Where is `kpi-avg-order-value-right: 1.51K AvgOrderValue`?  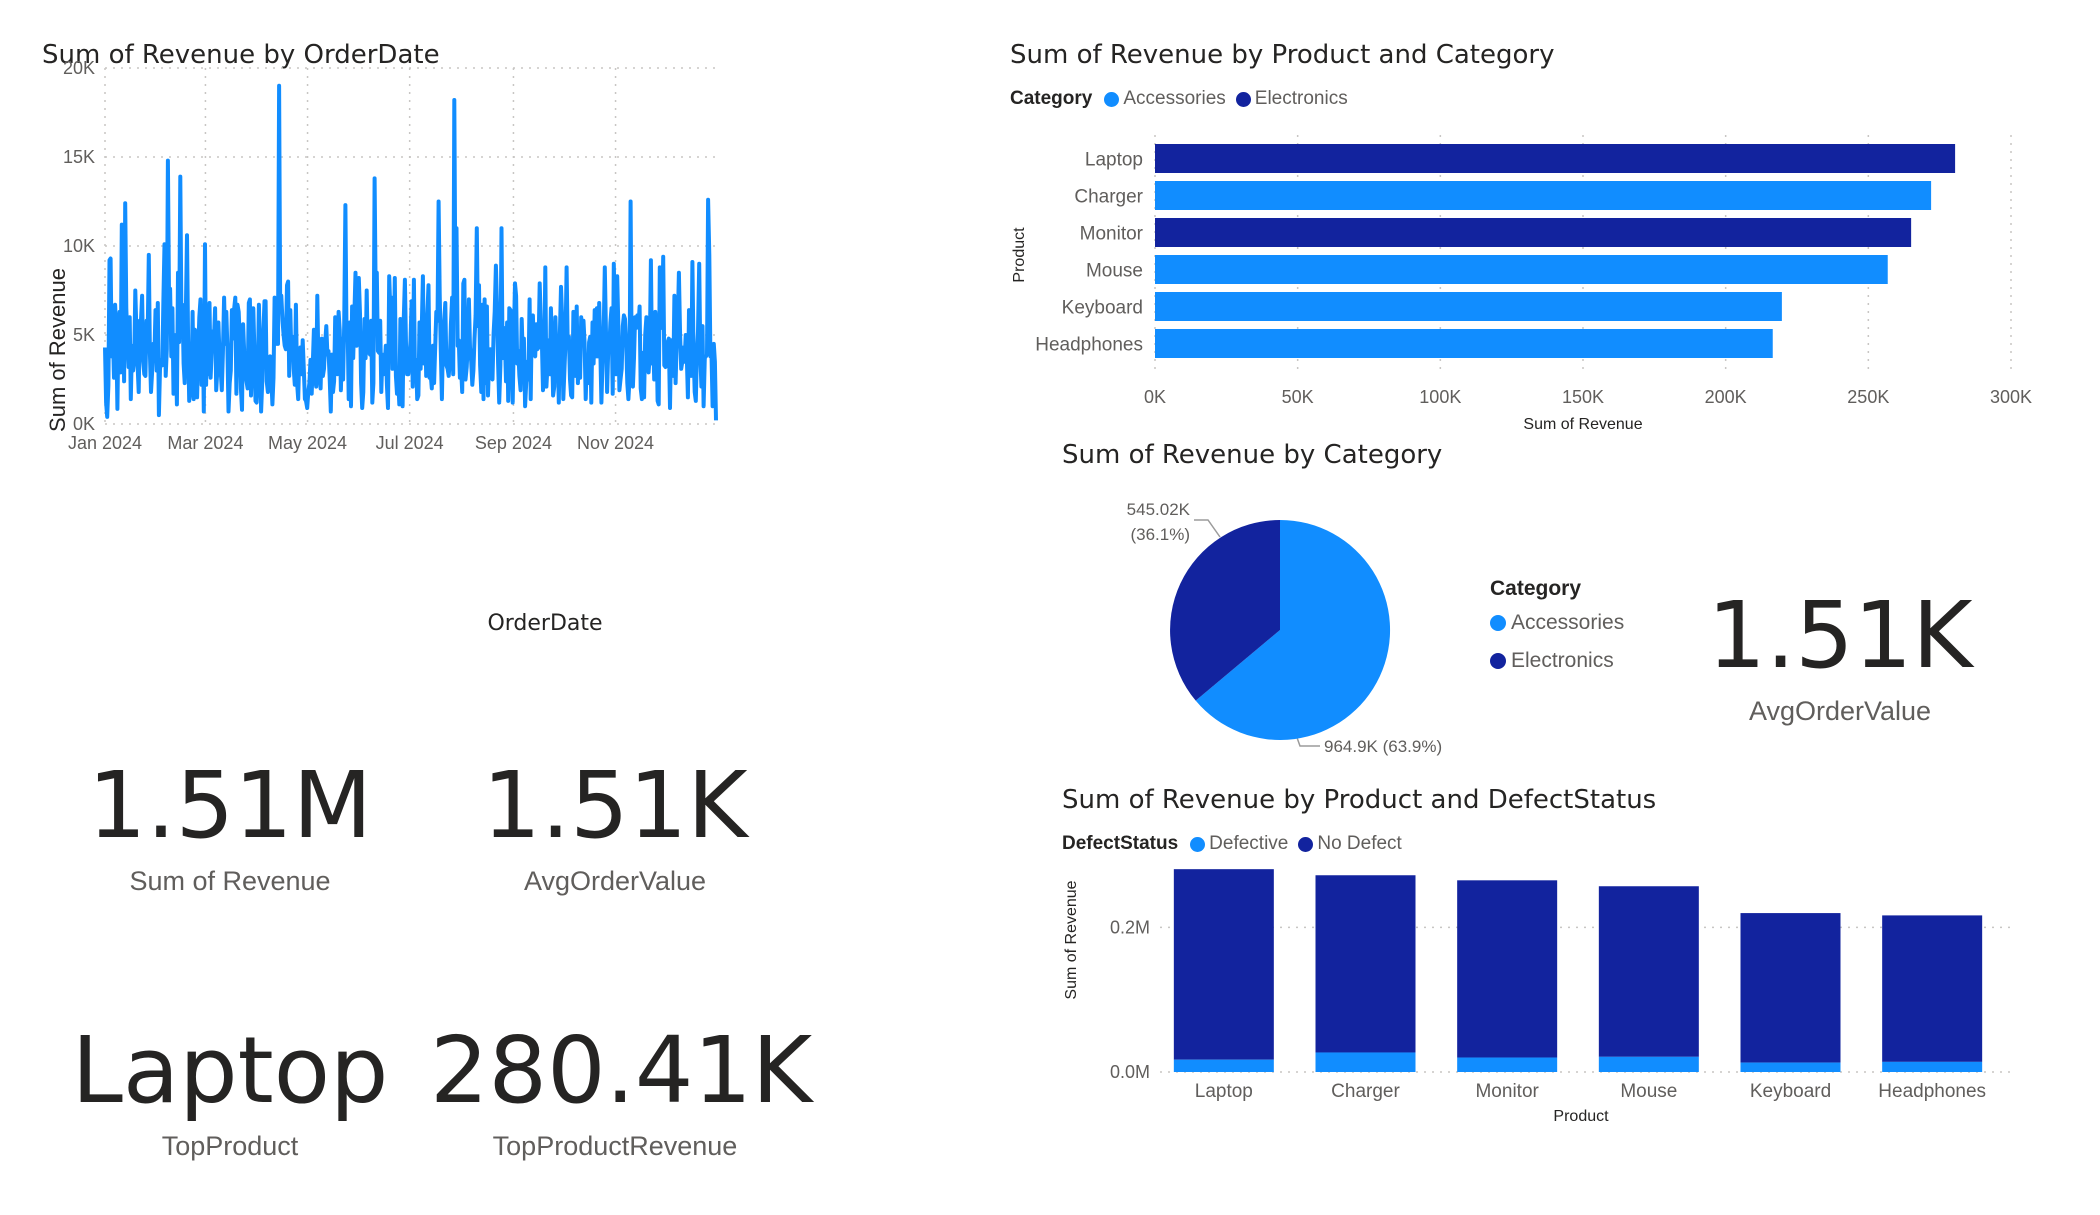
kpi-avg-order-value-right: 1.51K AvgOrderValue is located at coordinates (1840, 658).